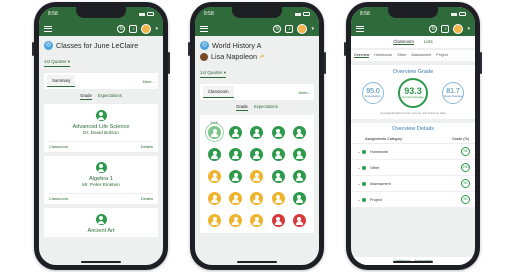 Image resolution: width=506 pixels, height=272 pixels. I want to click on teacher-name: Dr. David Bolson, so click(101, 133).